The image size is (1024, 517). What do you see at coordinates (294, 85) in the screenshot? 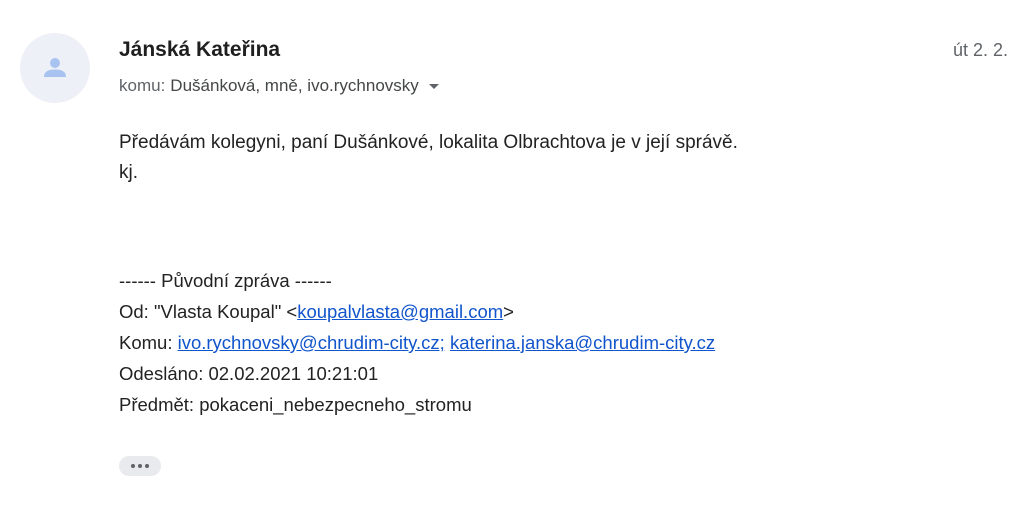
I see `recipients-list: Dušánková, mně, ivo.rychnovsky` at bounding box center [294, 85].